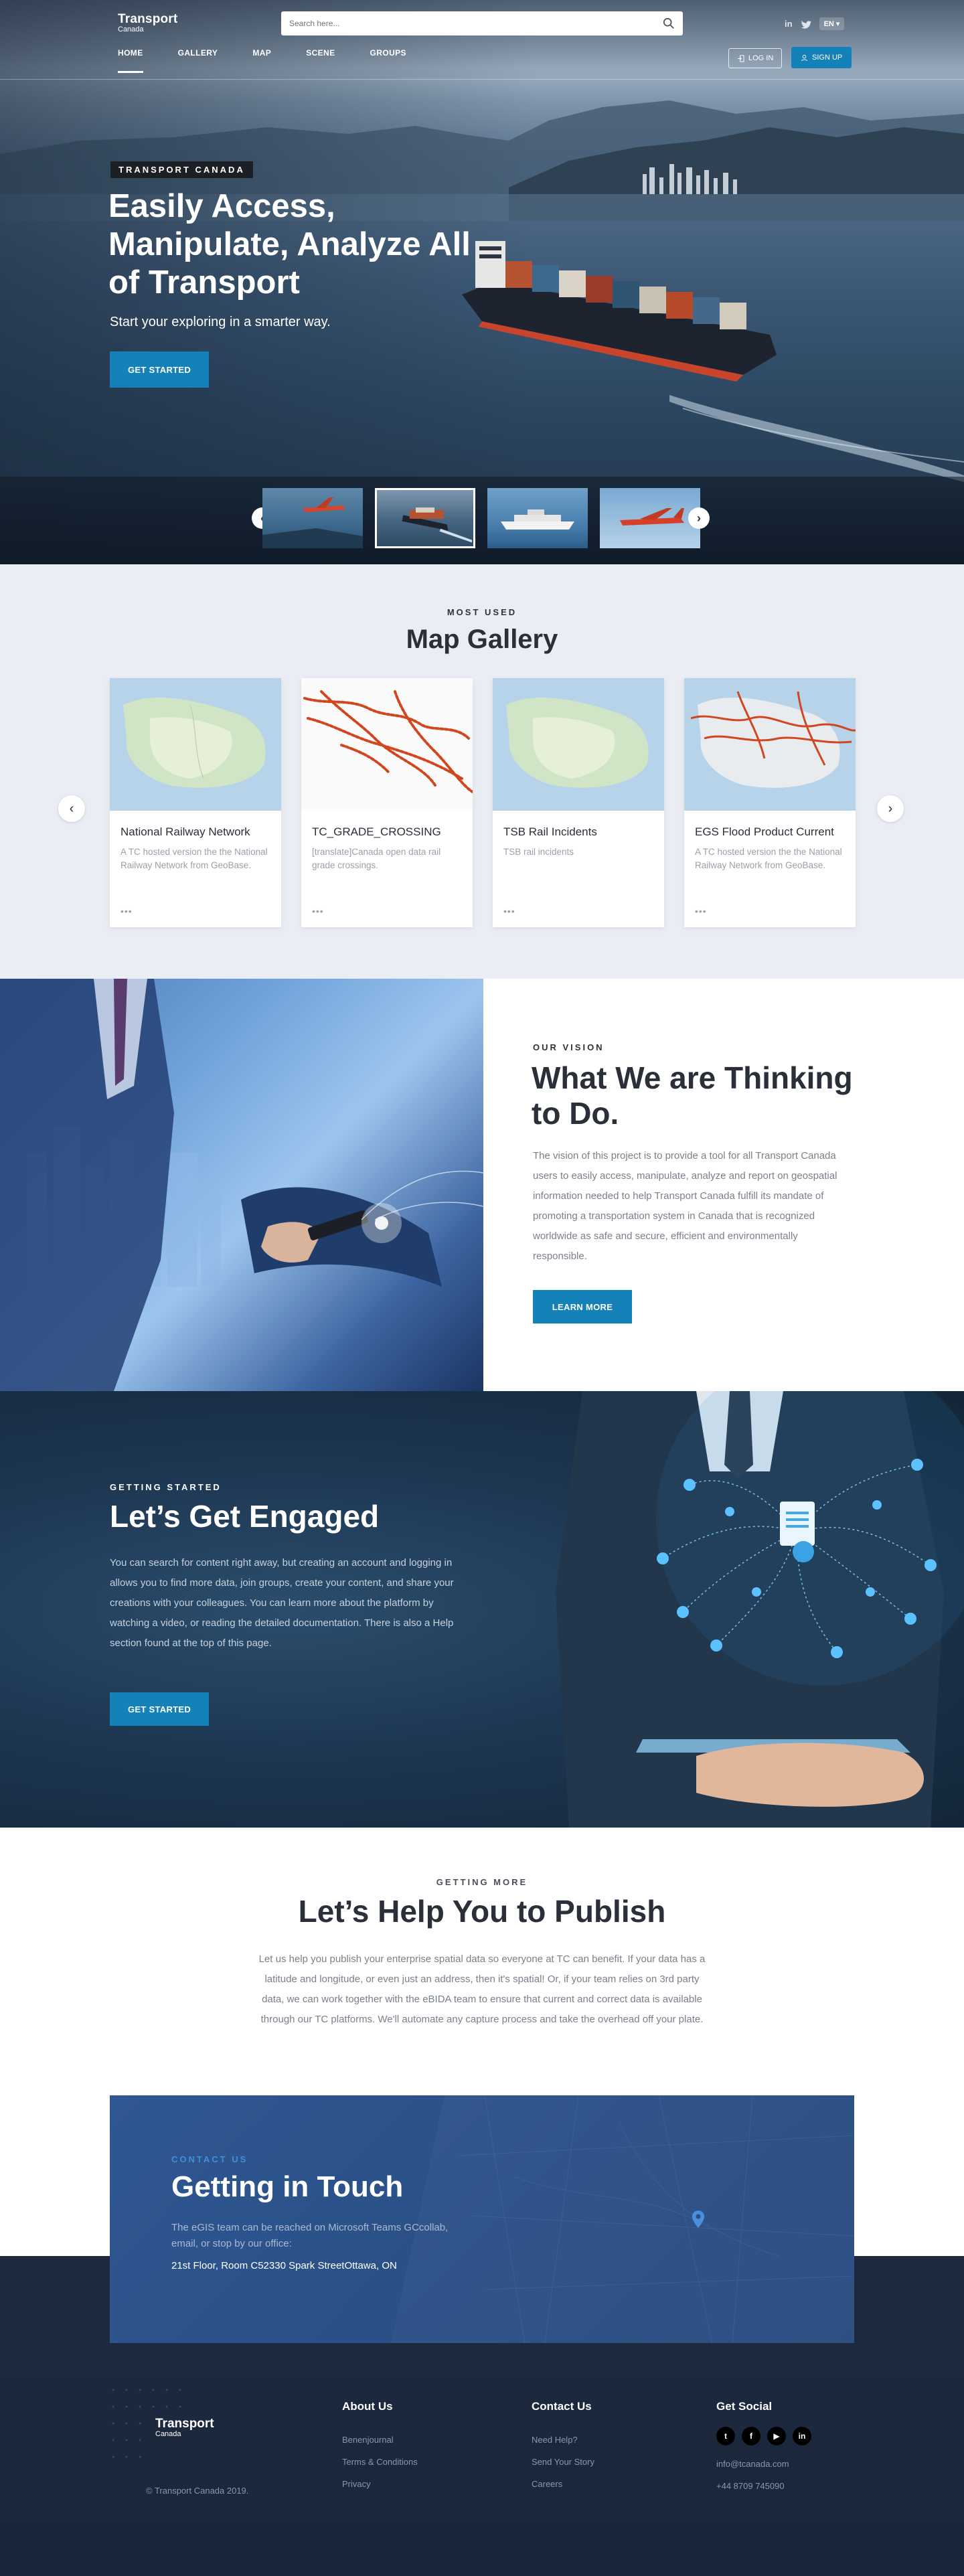 The width and height of the screenshot is (964, 2576). Describe the element at coordinates (209, 2159) in the screenshot. I see `contact-eyebrow: CONTACT US` at that location.